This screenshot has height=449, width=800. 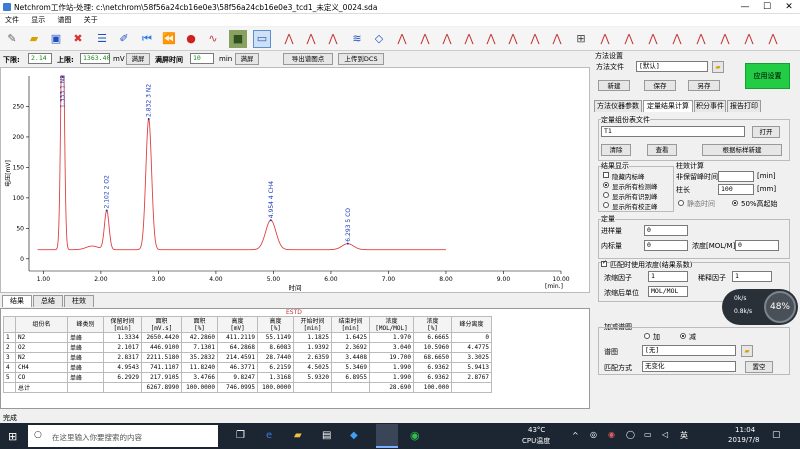 What do you see at coordinates (759, 367) in the screenshot?
I see `reset-button: 置空` at bounding box center [759, 367].